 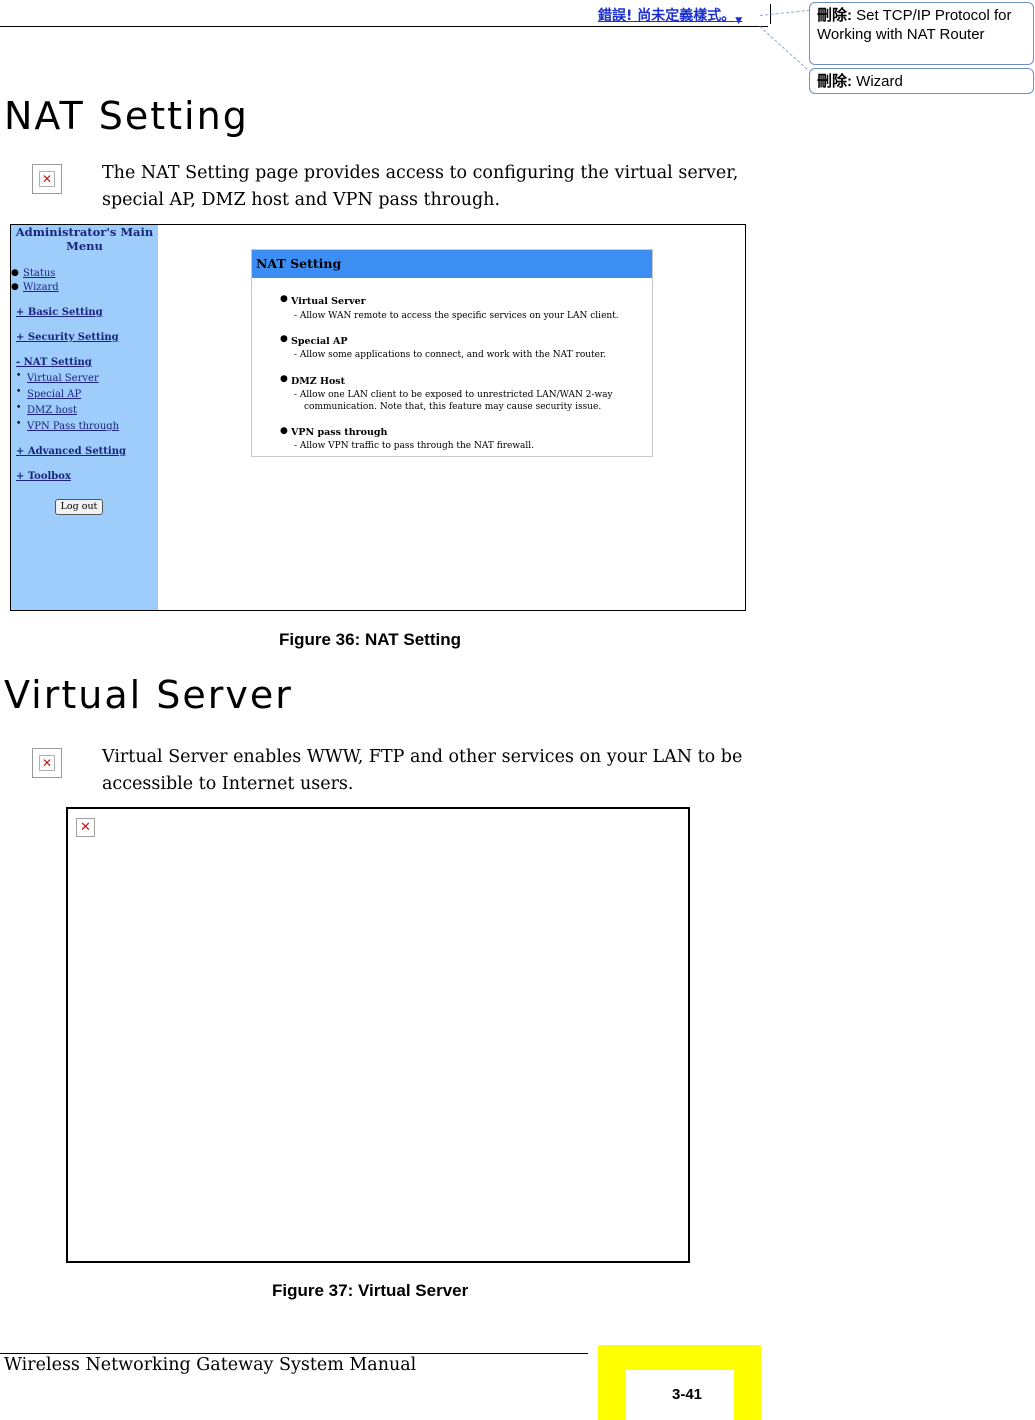 What do you see at coordinates (41, 287) in the screenshot?
I see `menu-link-wizard: Wizard` at bounding box center [41, 287].